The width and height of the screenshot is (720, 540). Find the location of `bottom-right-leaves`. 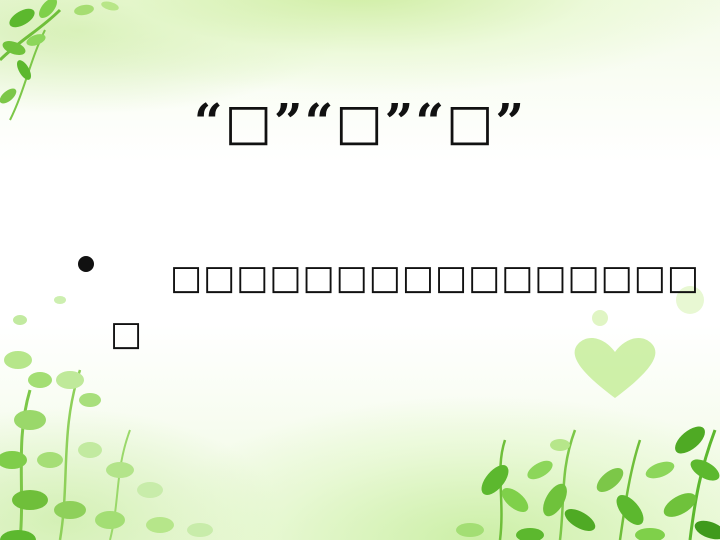

bottom-right-leaves is located at coordinates (588, 483).